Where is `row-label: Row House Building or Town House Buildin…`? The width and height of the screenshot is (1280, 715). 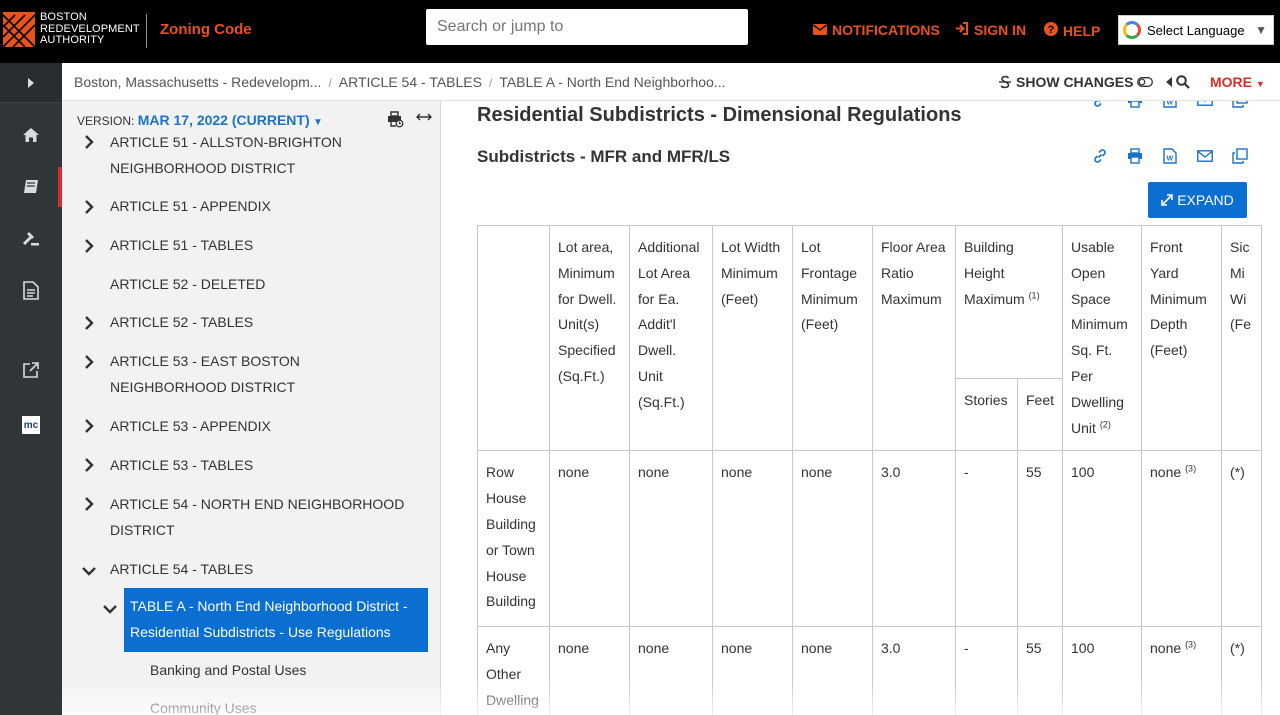
row-label: Row House Building or Town House Buildin… is located at coordinates (513, 539).